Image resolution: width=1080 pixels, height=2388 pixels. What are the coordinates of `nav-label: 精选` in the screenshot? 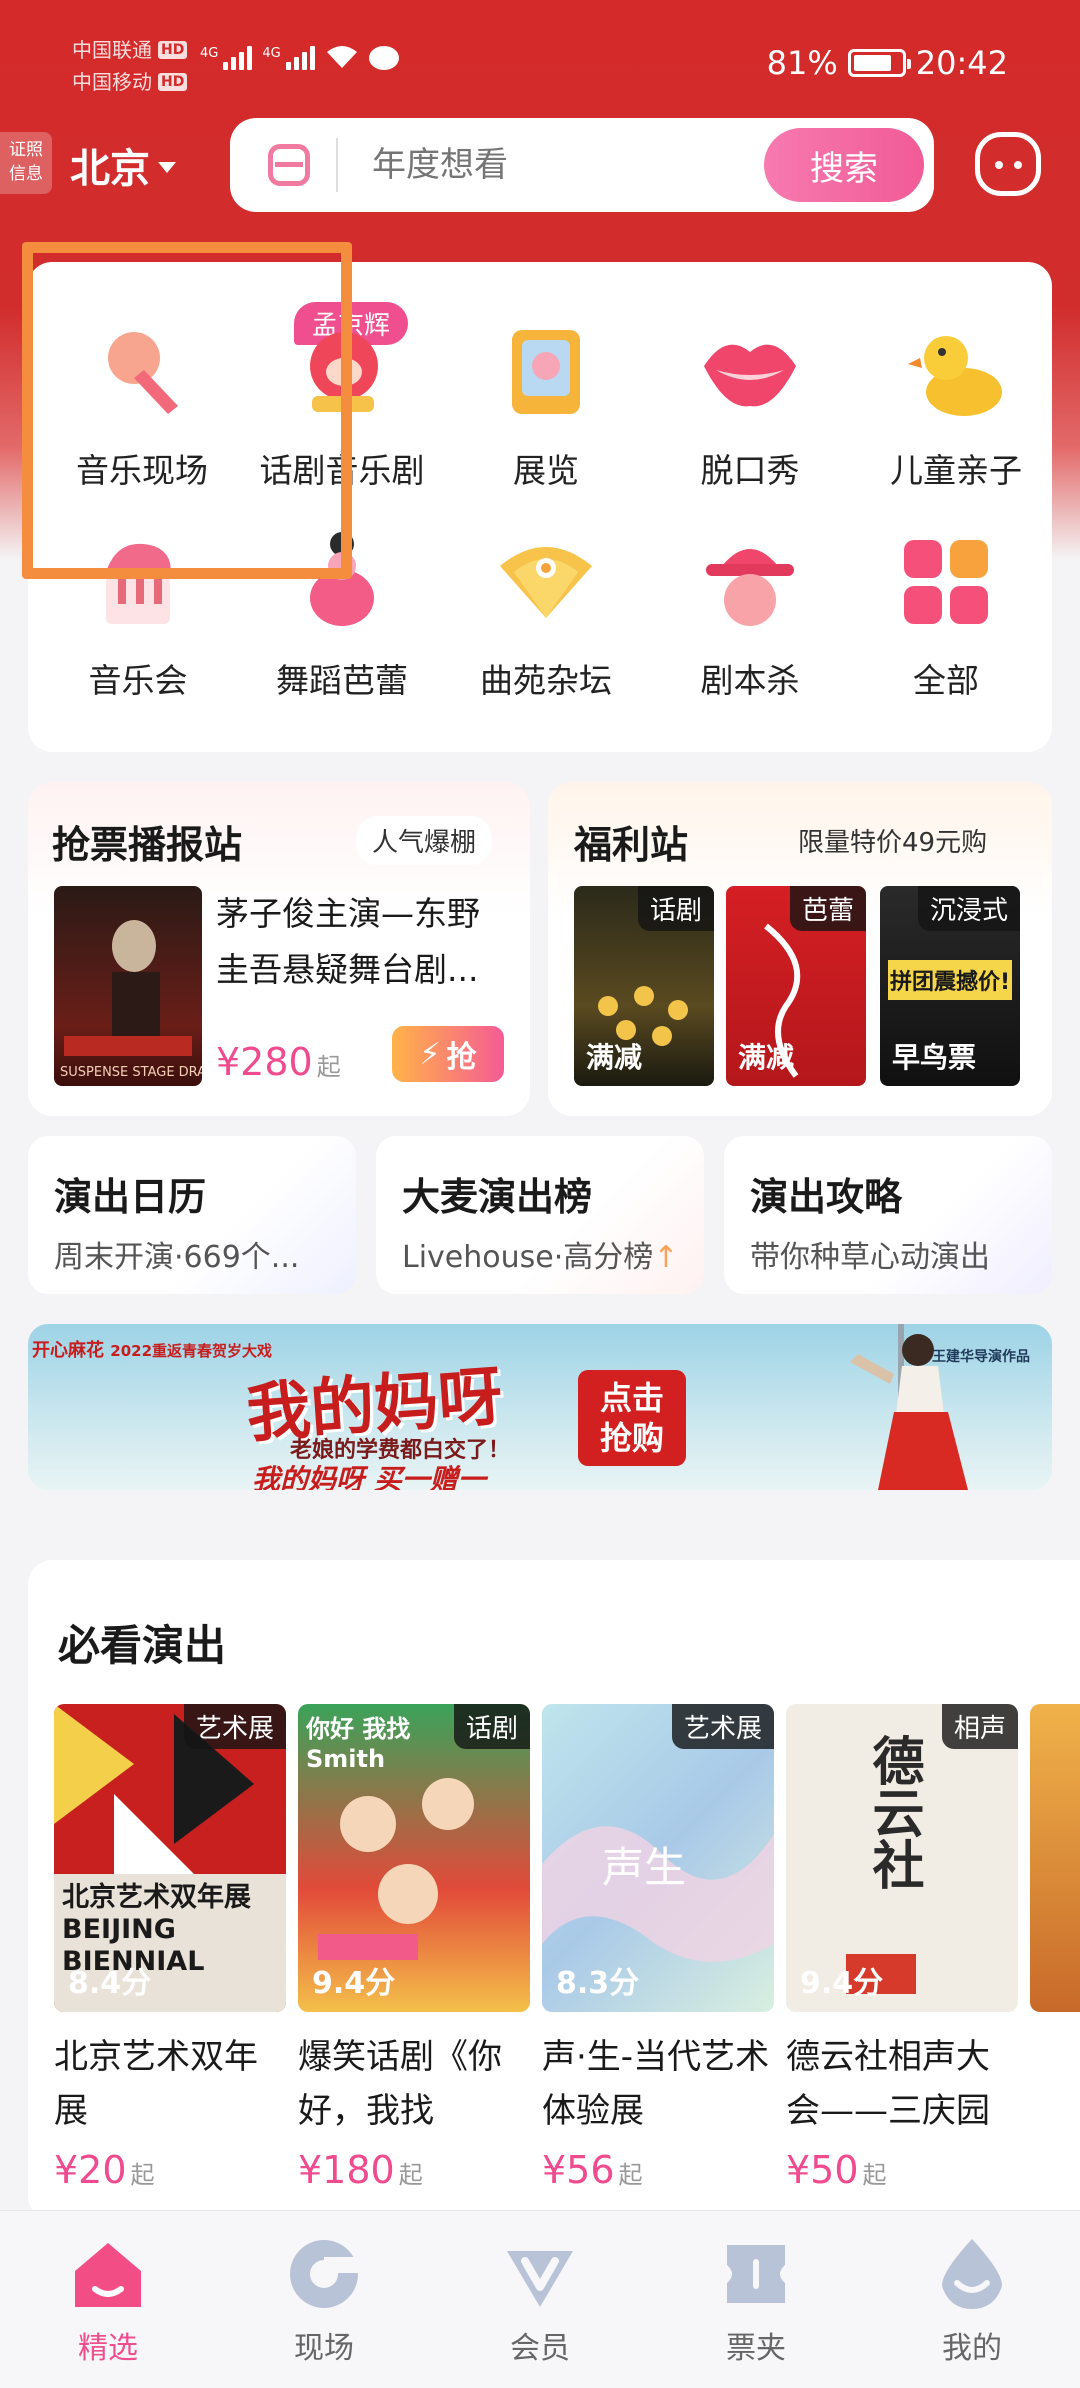 It's located at (108, 2348).